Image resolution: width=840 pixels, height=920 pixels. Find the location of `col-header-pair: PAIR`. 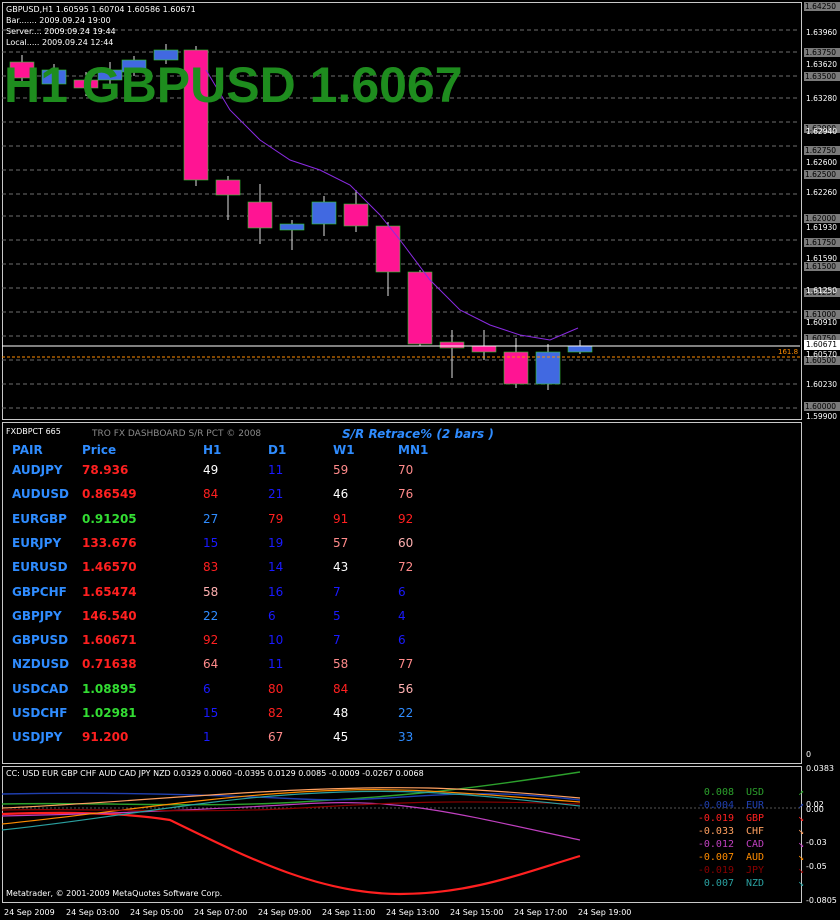

col-header-pair: PAIR is located at coordinates (27, 450).